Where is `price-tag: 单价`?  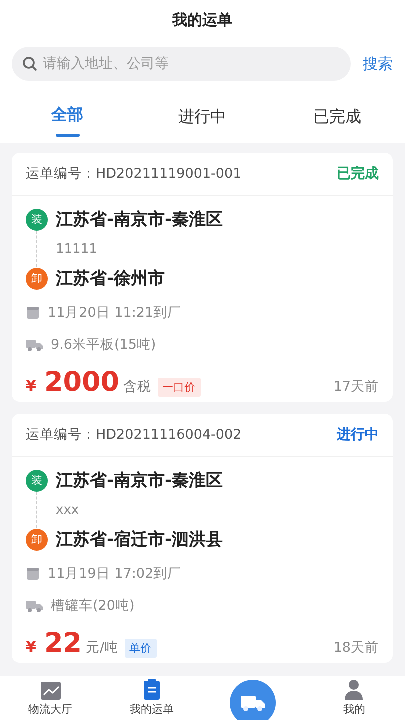 price-tag: 单价 is located at coordinates (140, 648).